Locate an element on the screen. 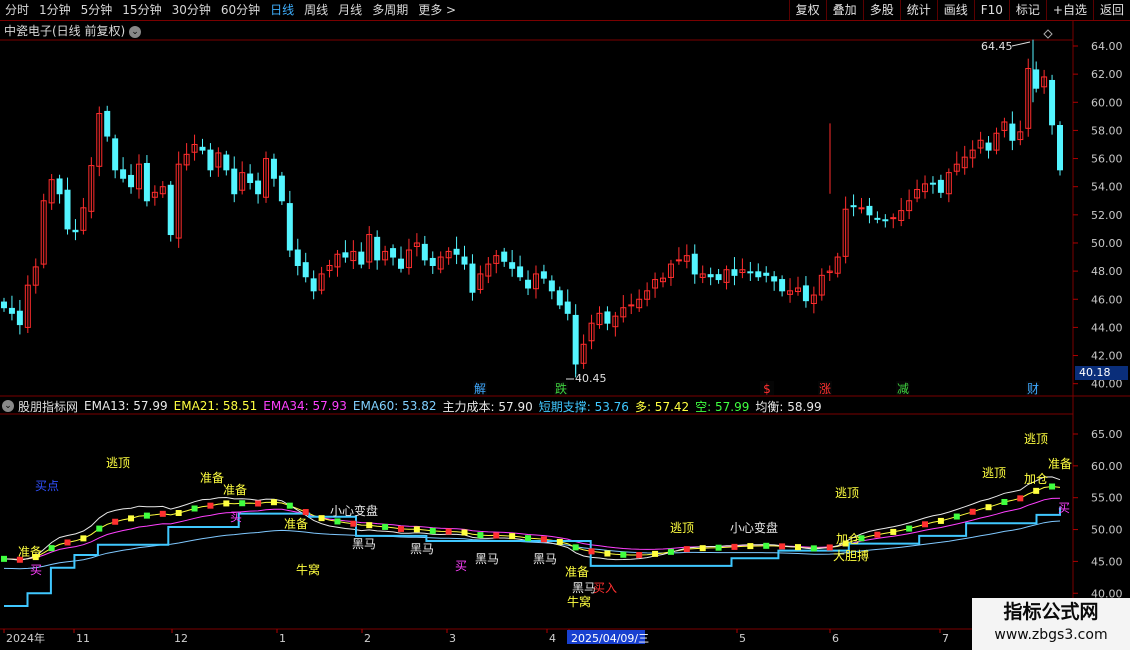 This screenshot has width=1130, height=650. toolbar-button: 画线 is located at coordinates (955, 10).